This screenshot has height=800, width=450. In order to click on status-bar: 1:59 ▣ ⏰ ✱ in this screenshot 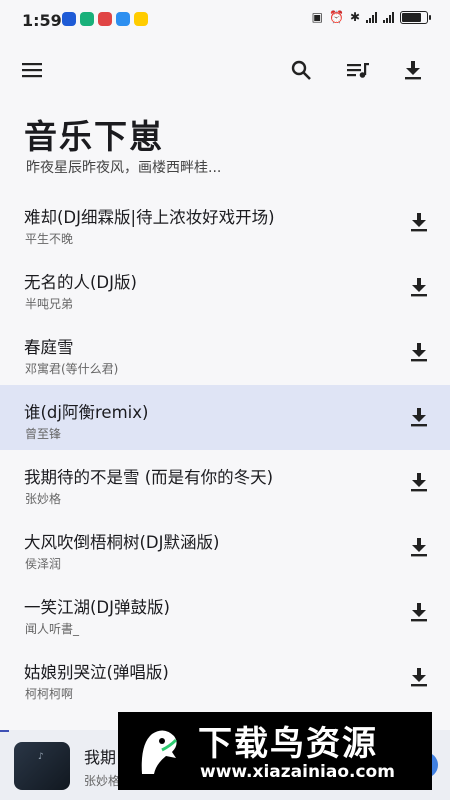, I will do `click(225, 20)`.